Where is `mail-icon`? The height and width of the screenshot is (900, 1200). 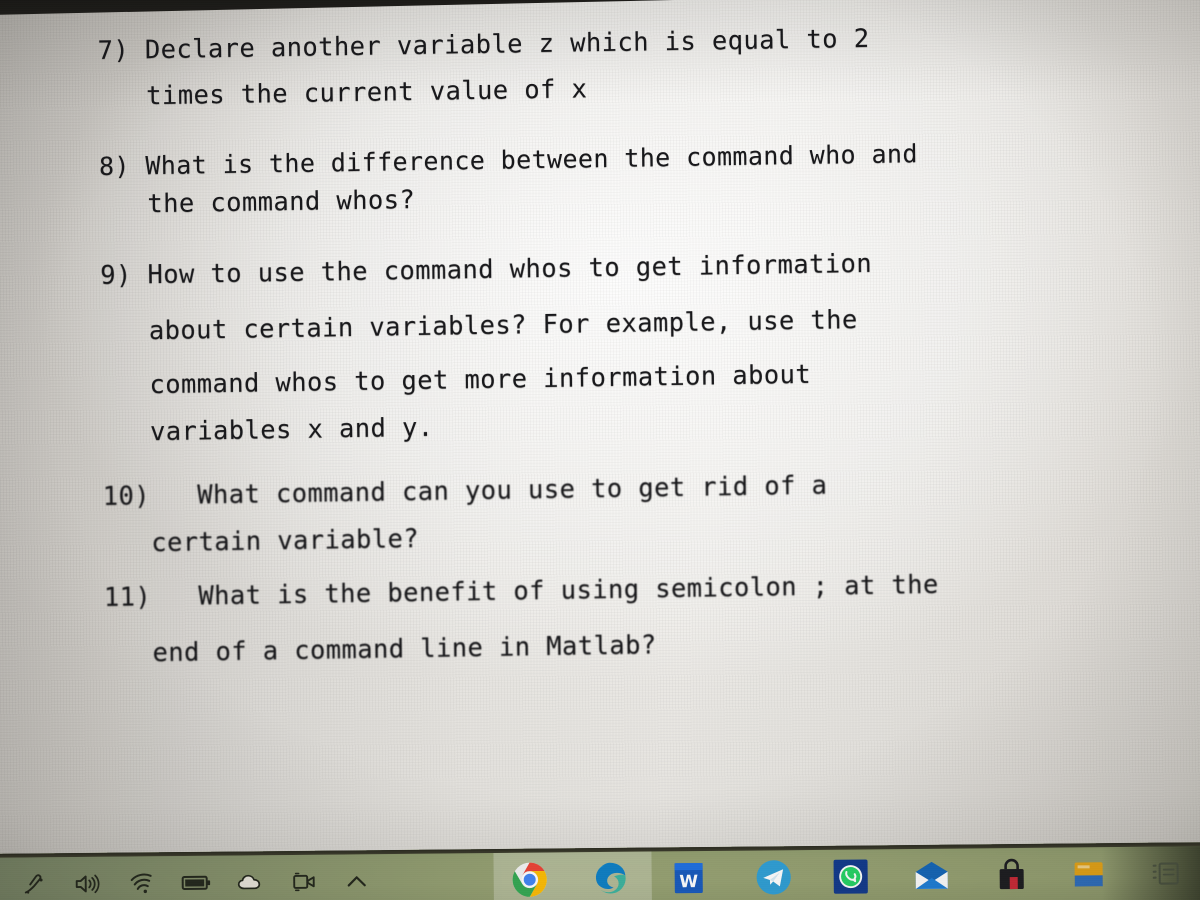
mail-icon is located at coordinates (932, 876).